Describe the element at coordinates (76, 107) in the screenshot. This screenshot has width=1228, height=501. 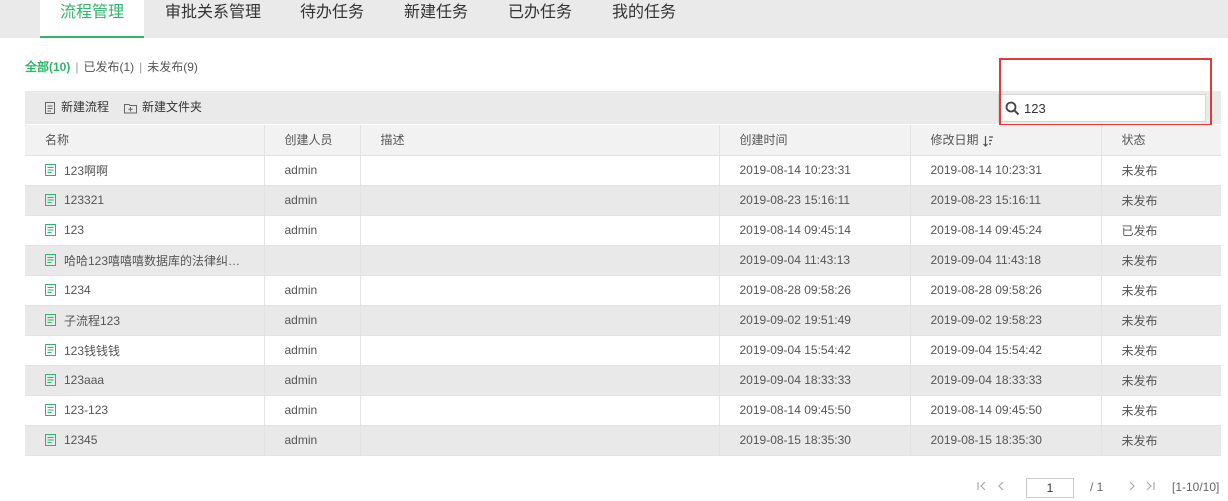
I see `new-flow-button: 新建流程` at that location.